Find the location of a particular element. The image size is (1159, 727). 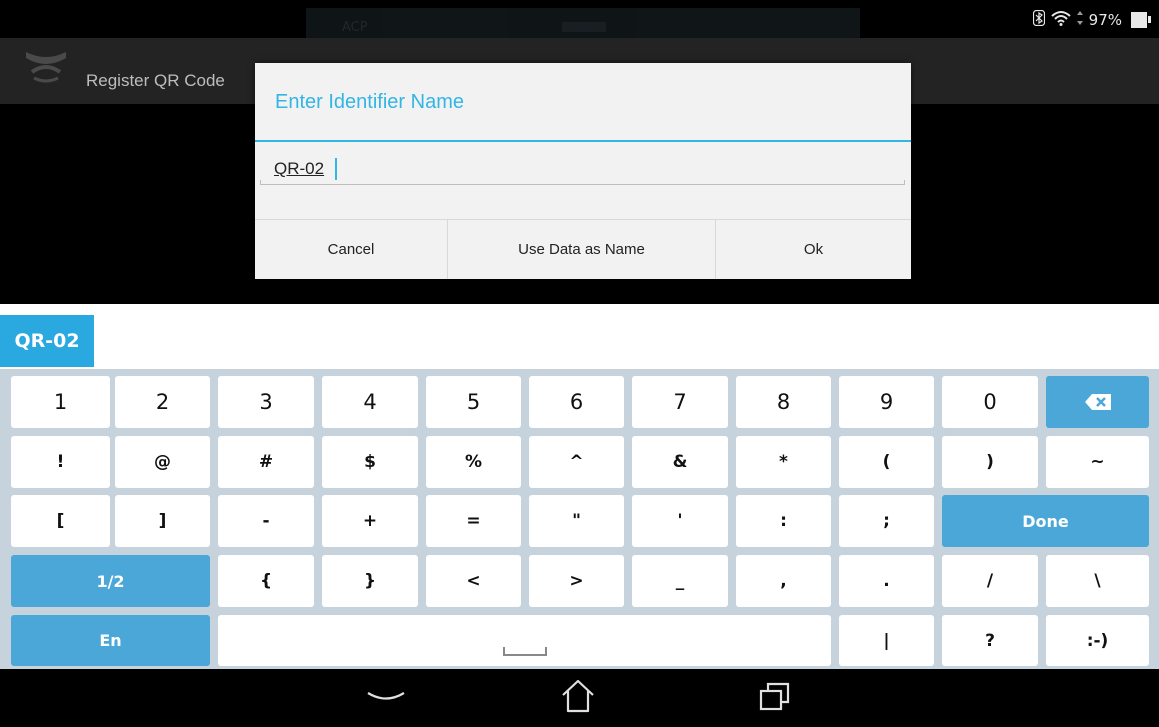

key-greater-than: > is located at coordinates (576, 581).